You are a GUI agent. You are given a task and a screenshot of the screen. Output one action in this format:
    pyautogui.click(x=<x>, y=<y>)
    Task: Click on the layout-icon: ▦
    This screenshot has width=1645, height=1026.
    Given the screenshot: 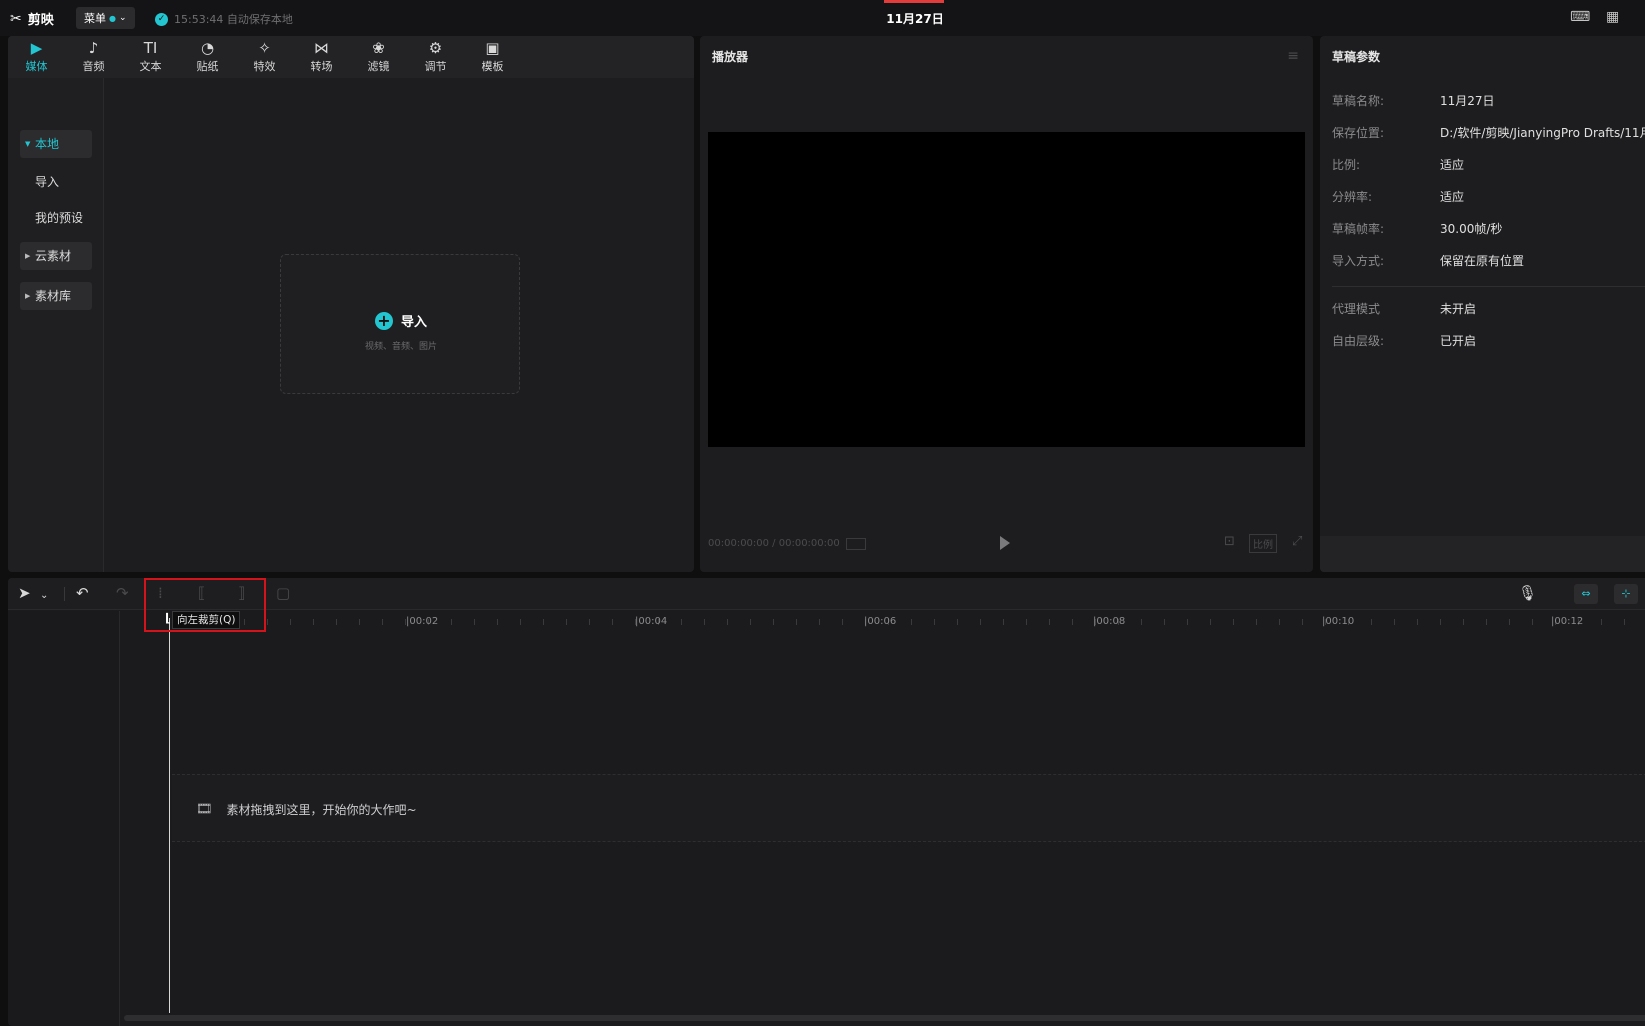 What is the action you would take?
    pyautogui.click(x=1615, y=17)
    